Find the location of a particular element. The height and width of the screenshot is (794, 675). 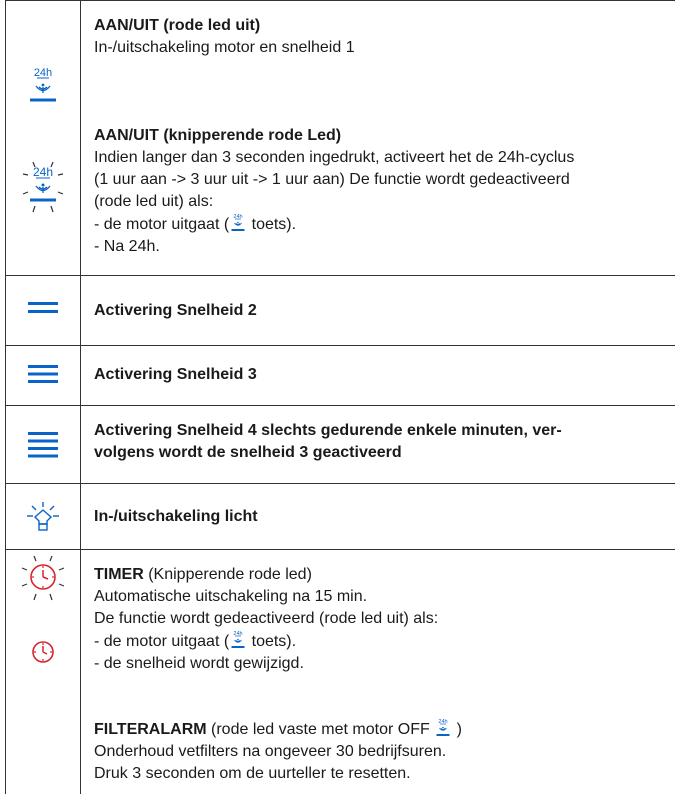

row-title-line: volgens wordt de snelheid 3 geactiveerd is located at coordinates (248, 452).